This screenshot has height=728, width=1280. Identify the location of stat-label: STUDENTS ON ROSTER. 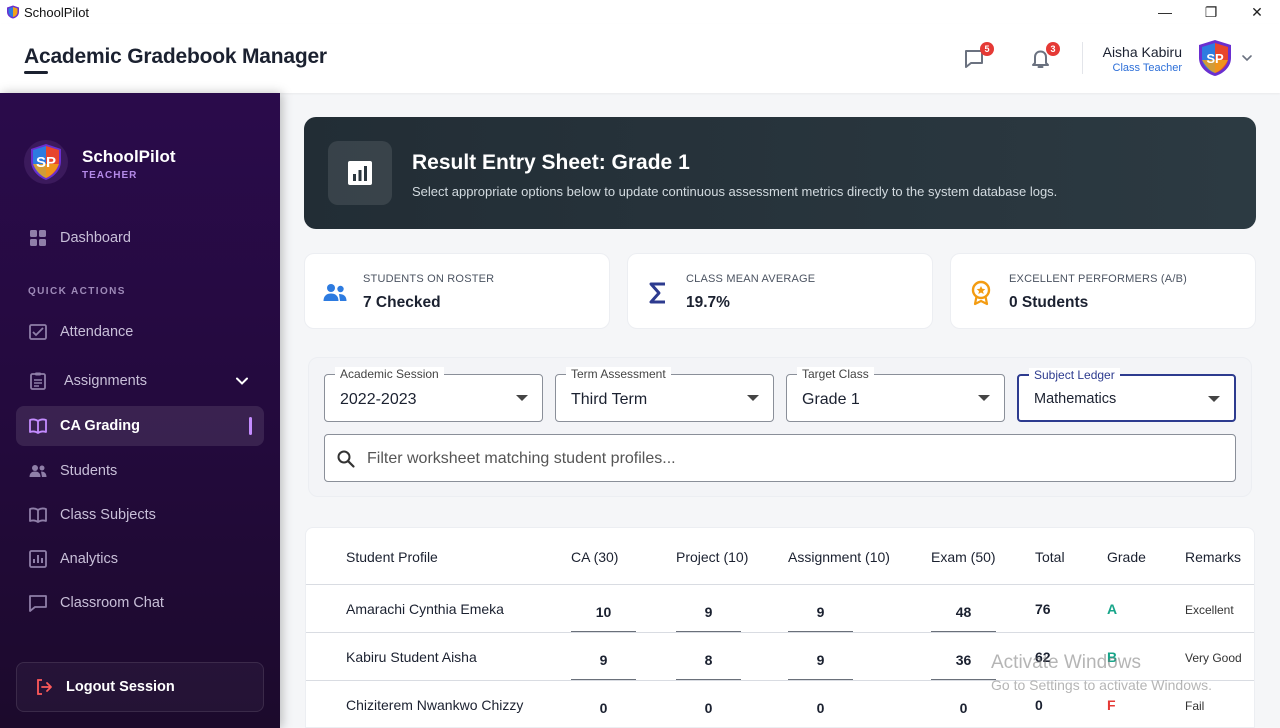
(429, 279).